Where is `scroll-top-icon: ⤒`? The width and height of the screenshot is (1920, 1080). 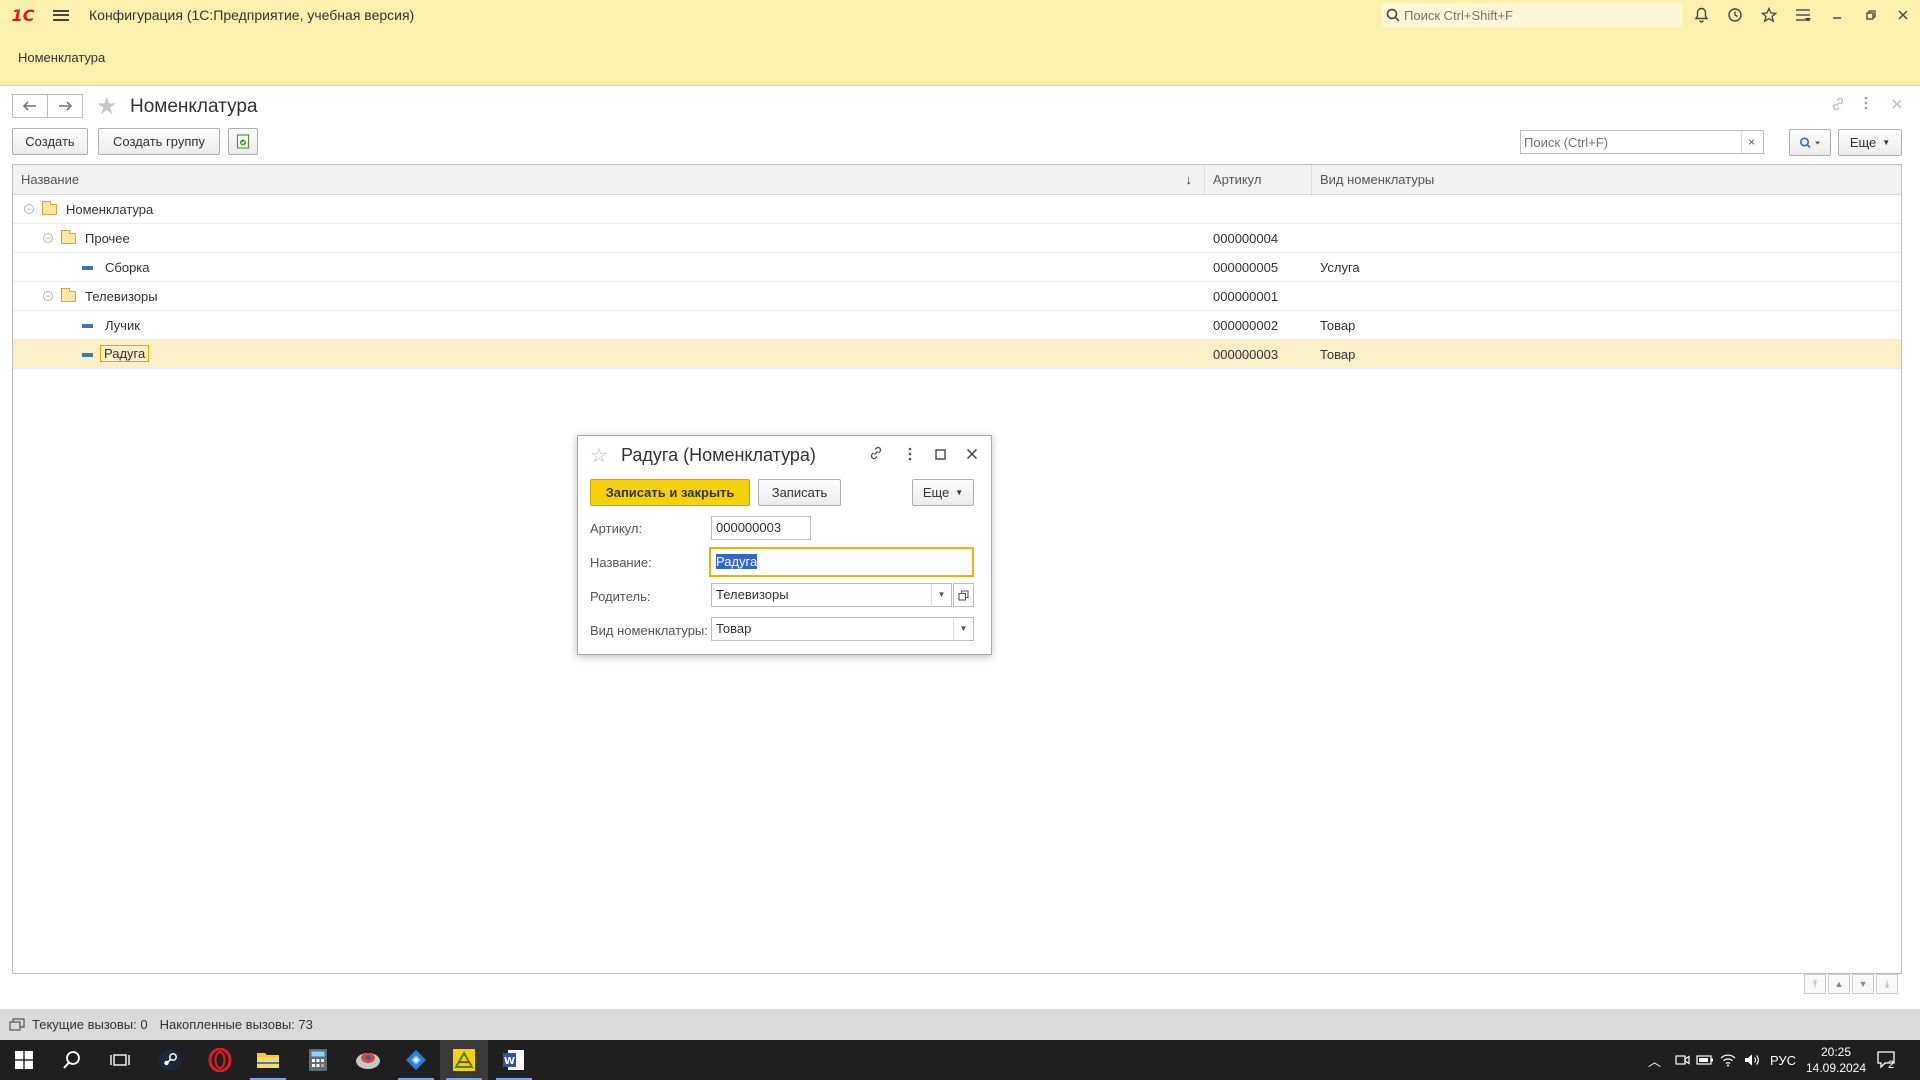 scroll-top-icon: ⤒ is located at coordinates (1815, 984).